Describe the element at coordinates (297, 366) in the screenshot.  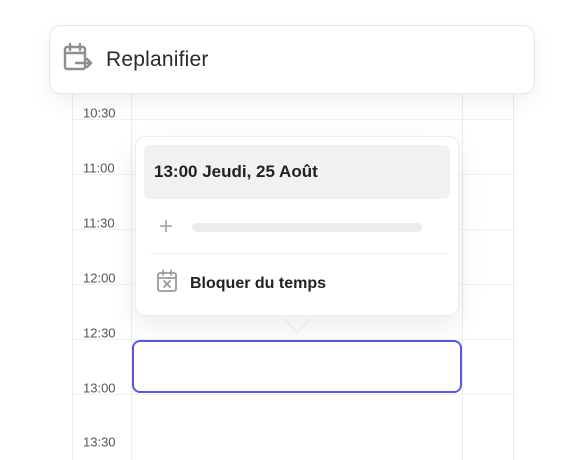
I see `selected-time-slot` at that location.